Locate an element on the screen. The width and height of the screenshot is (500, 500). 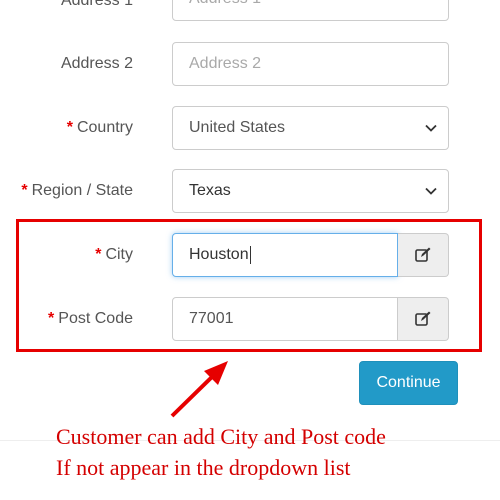
address2-placeholder: Address 2 is located at coordinates (225, 63).